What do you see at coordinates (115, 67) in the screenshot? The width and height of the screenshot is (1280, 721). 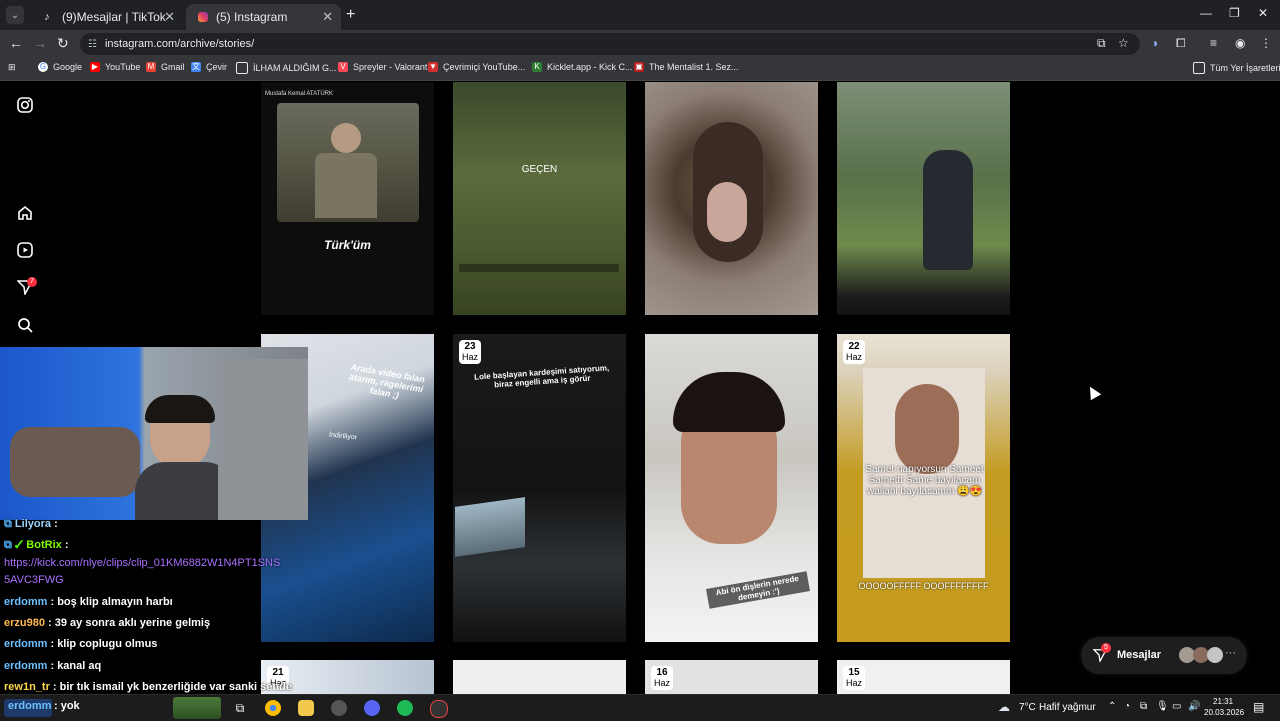 I see `bookmark-youtube: ▶ YouTube` at bounding box center [115, 67].